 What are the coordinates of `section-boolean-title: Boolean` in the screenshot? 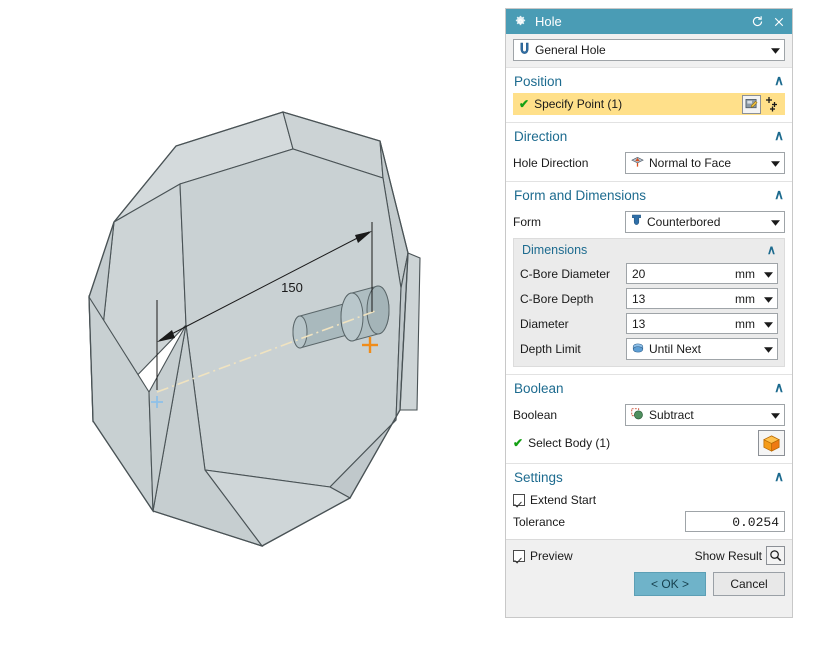 It's located at (539, 388).